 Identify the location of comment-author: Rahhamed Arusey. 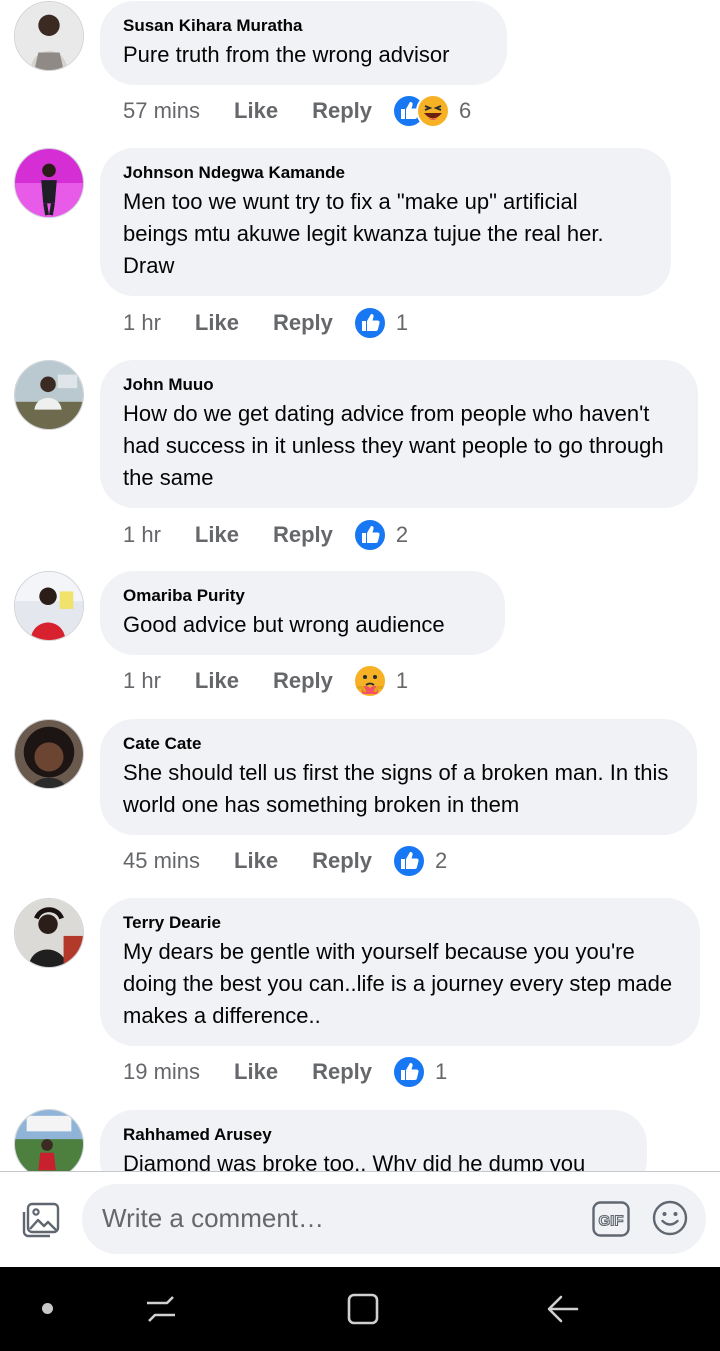
(373, 1135).